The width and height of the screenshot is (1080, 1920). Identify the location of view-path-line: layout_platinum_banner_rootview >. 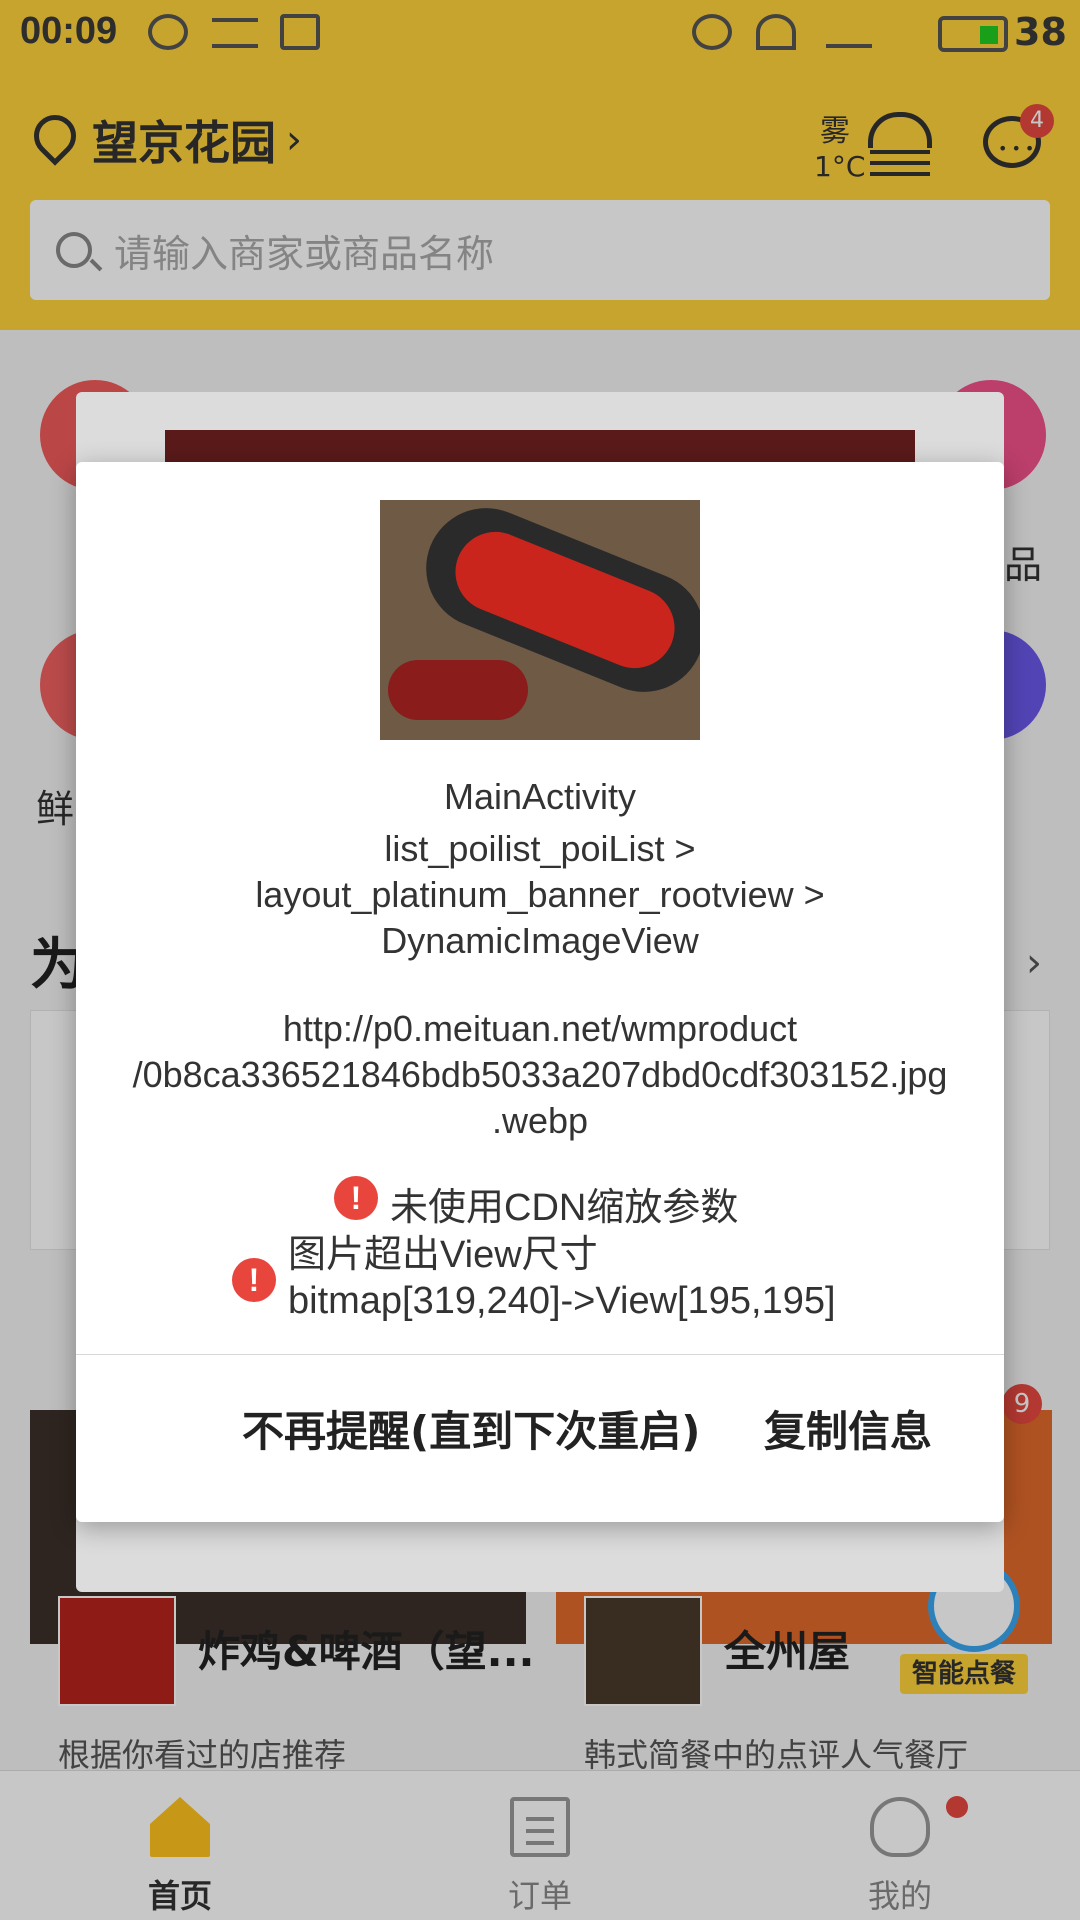
(540, 894).